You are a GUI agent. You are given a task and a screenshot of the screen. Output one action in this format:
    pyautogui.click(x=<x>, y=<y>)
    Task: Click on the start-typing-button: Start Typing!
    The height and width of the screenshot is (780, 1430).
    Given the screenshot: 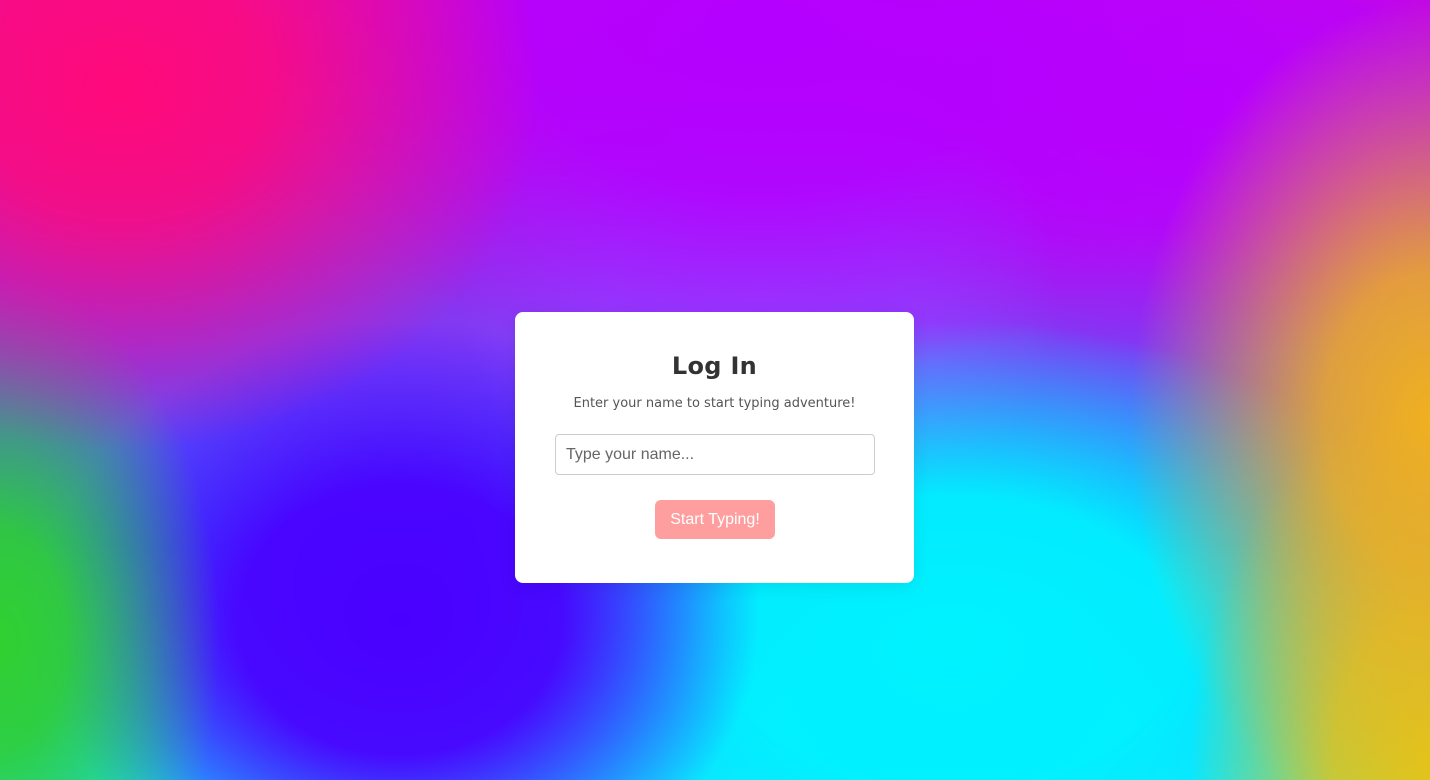 What is the action you would take?
    pyautogui.click(x=715, y=519)
    